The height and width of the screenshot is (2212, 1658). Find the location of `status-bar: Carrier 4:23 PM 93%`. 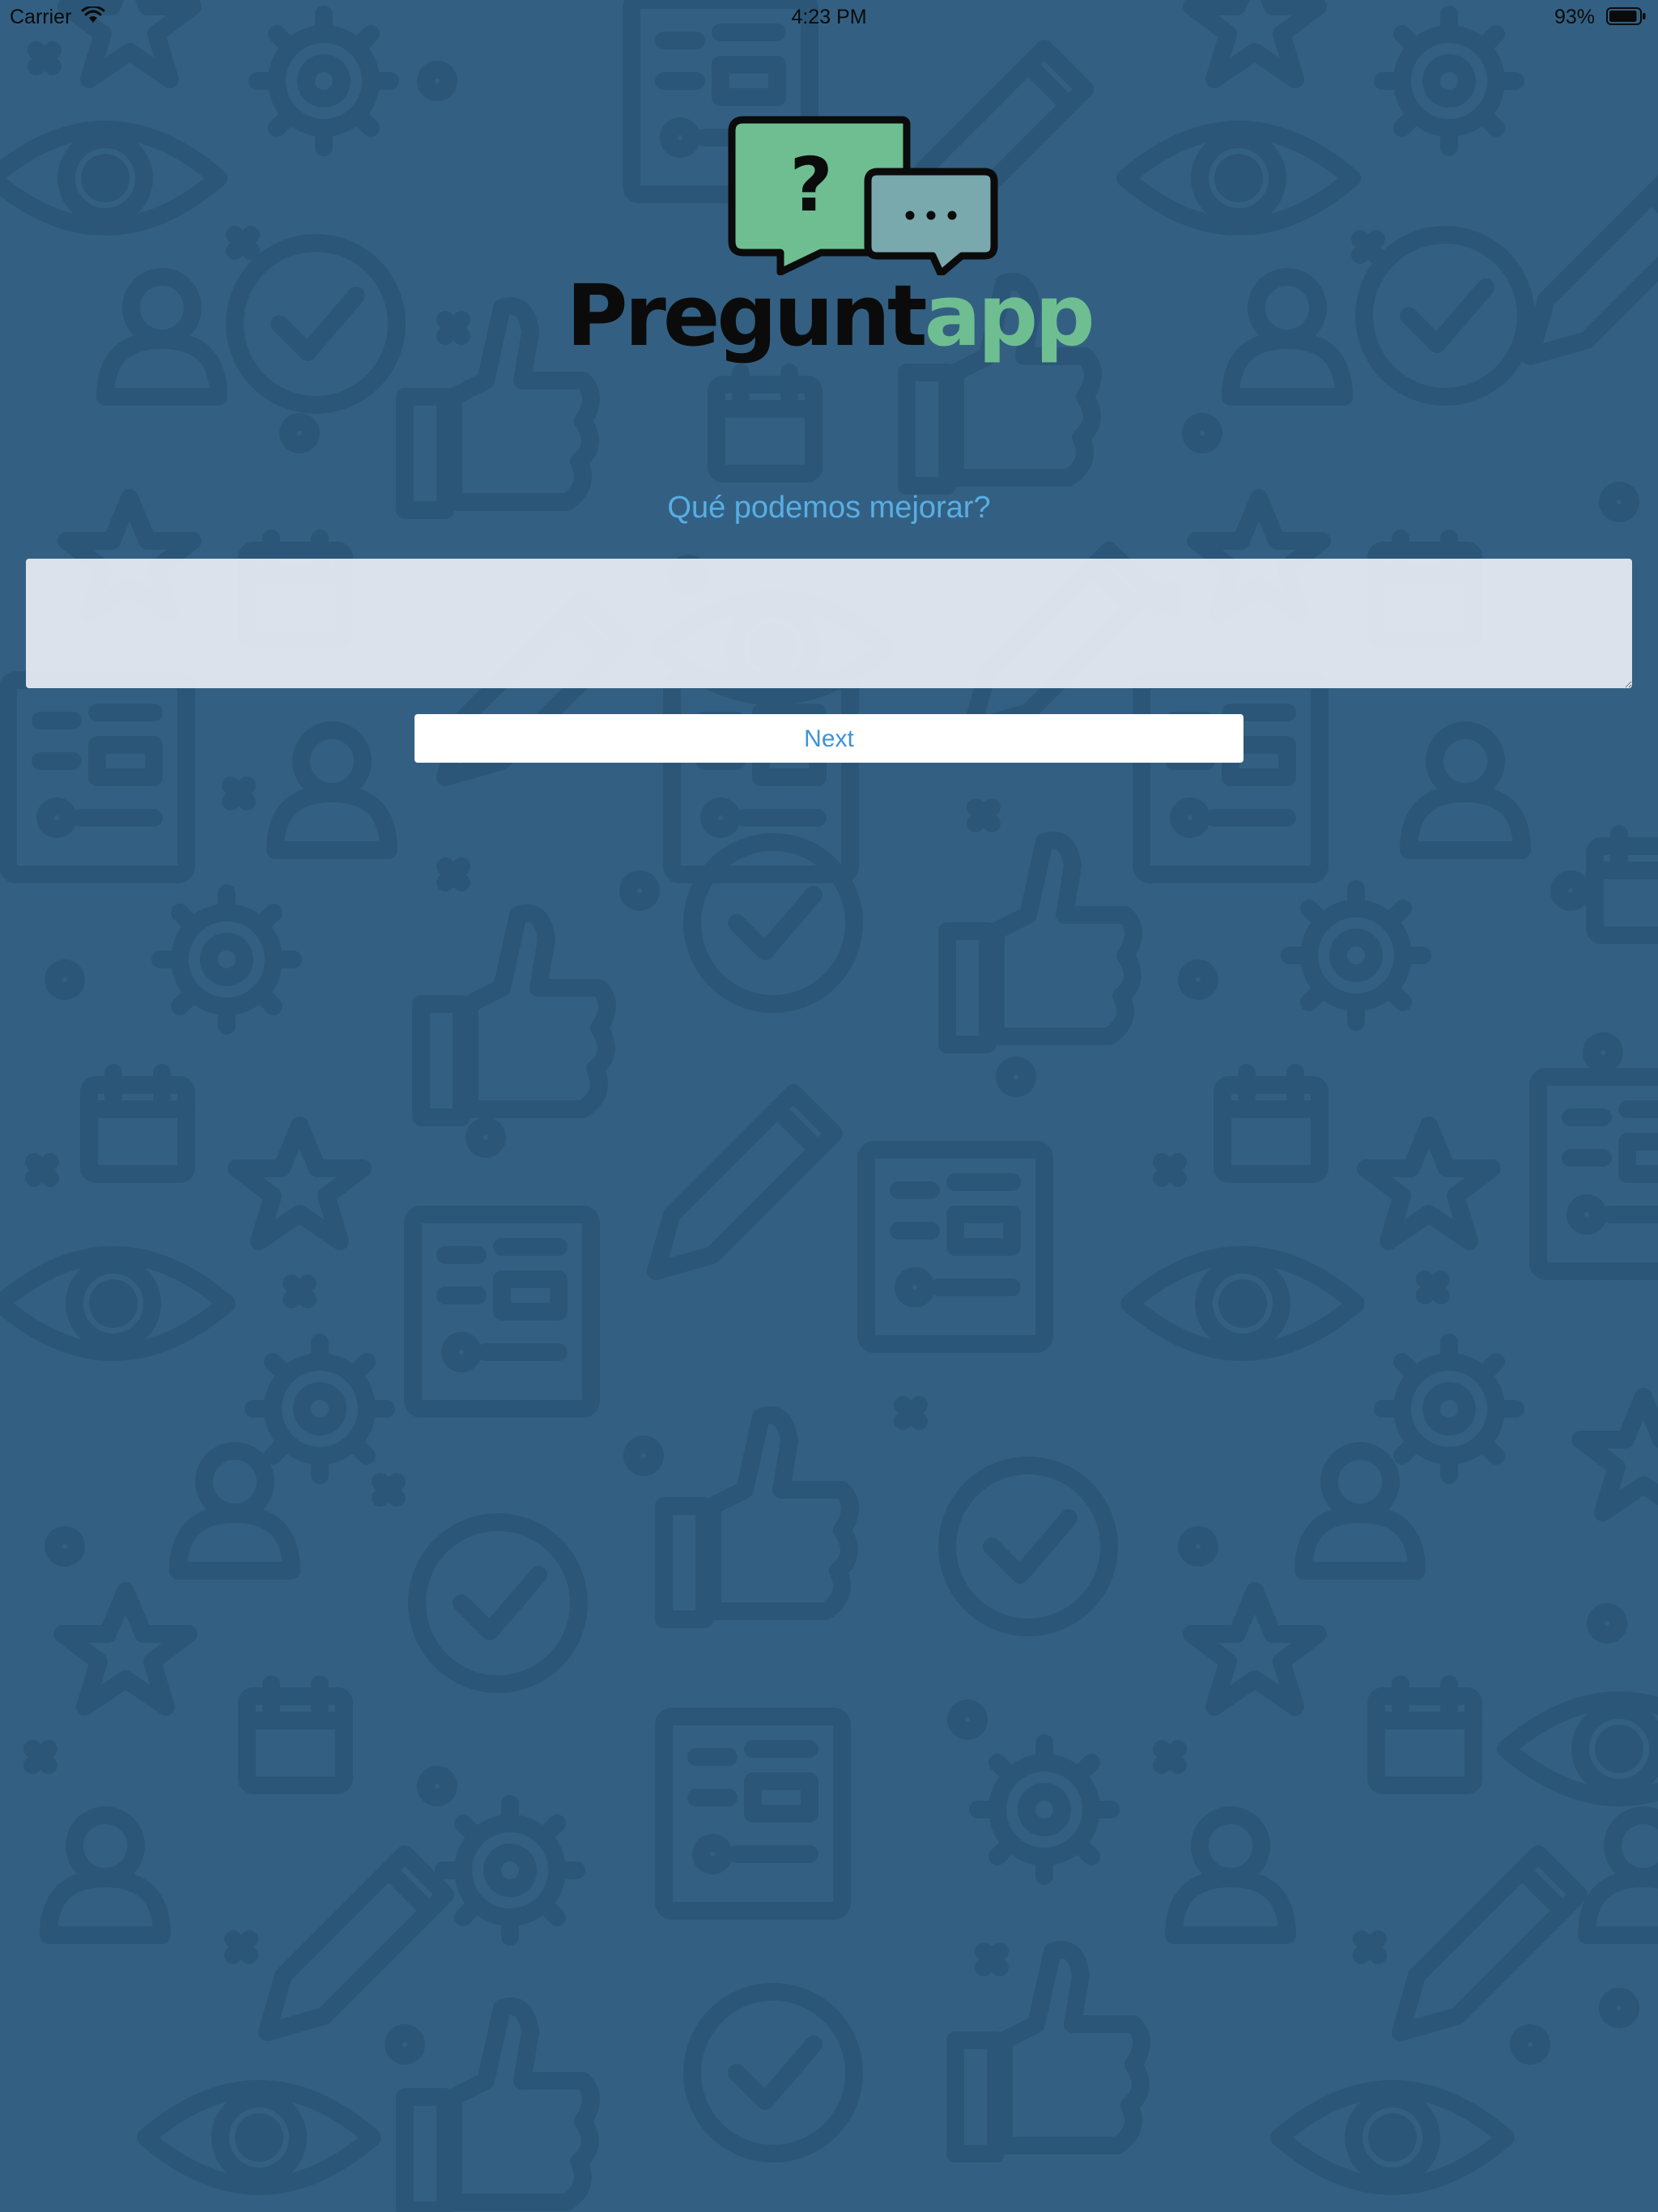

status-bar: Carrier 4:23 PM 93% is located at coordinates (829, 17).